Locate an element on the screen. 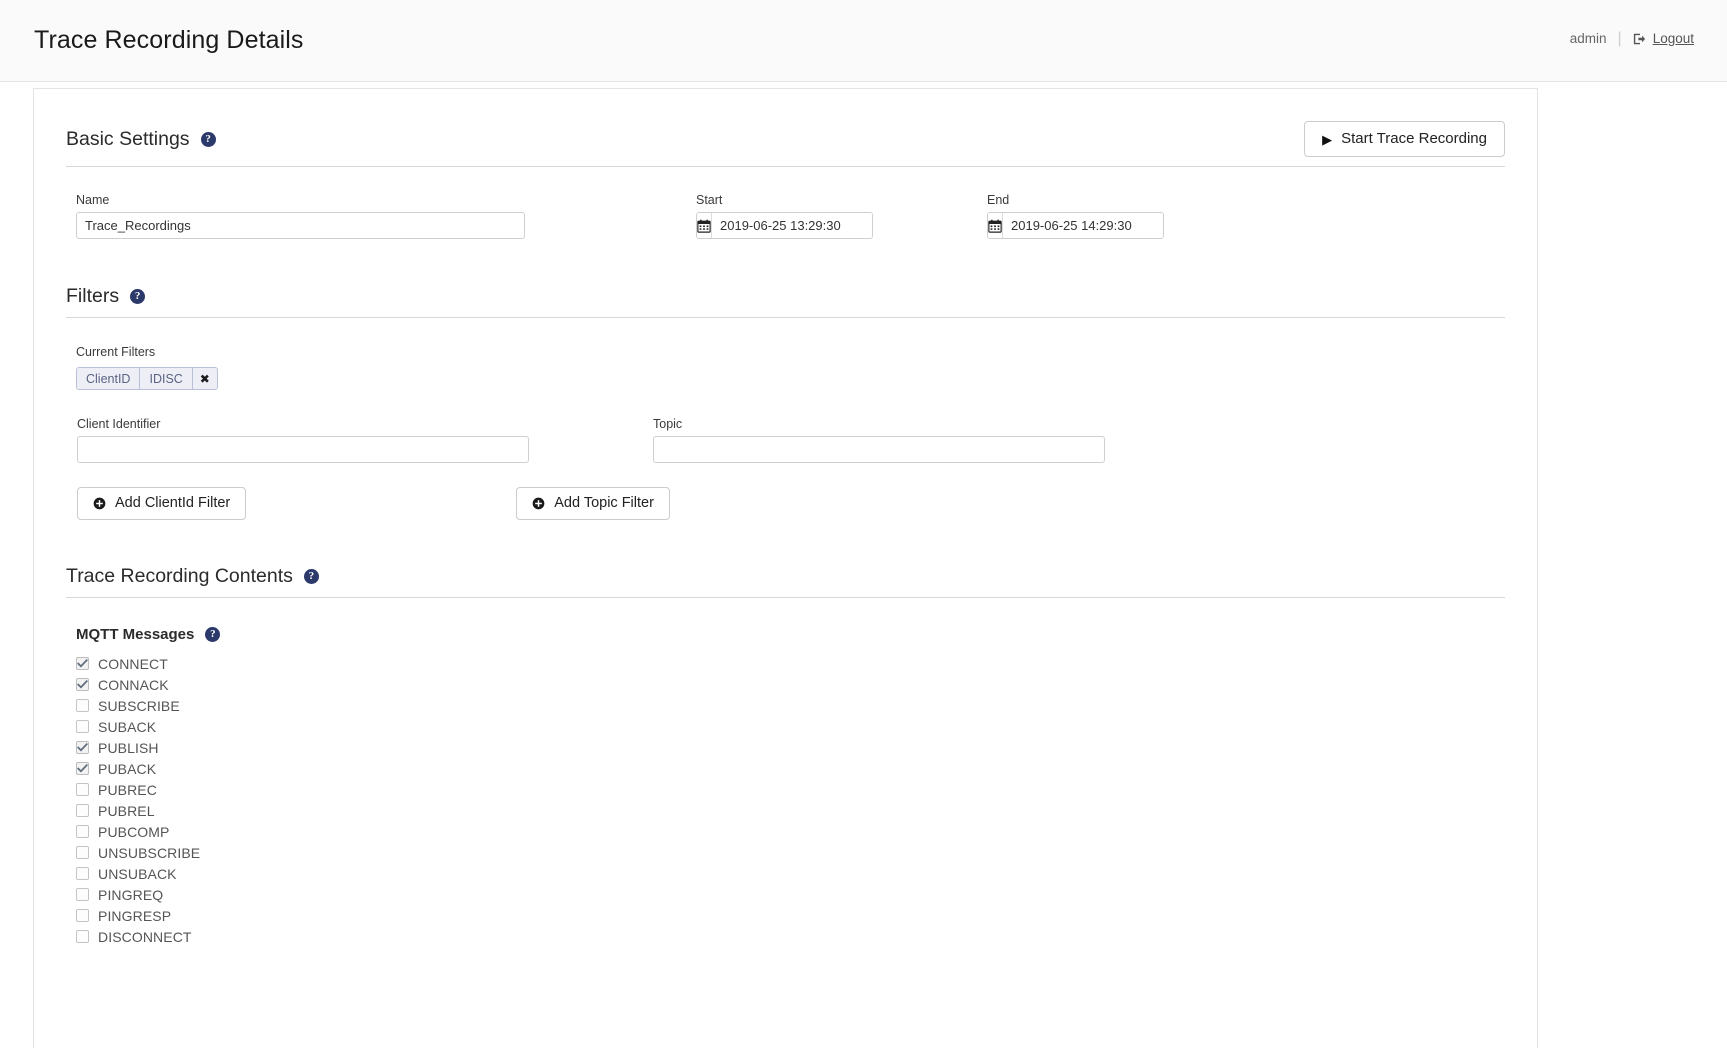 This screenshot has height=1048, width=1727. end-datetime-input is located at coordinates (1083, 225).